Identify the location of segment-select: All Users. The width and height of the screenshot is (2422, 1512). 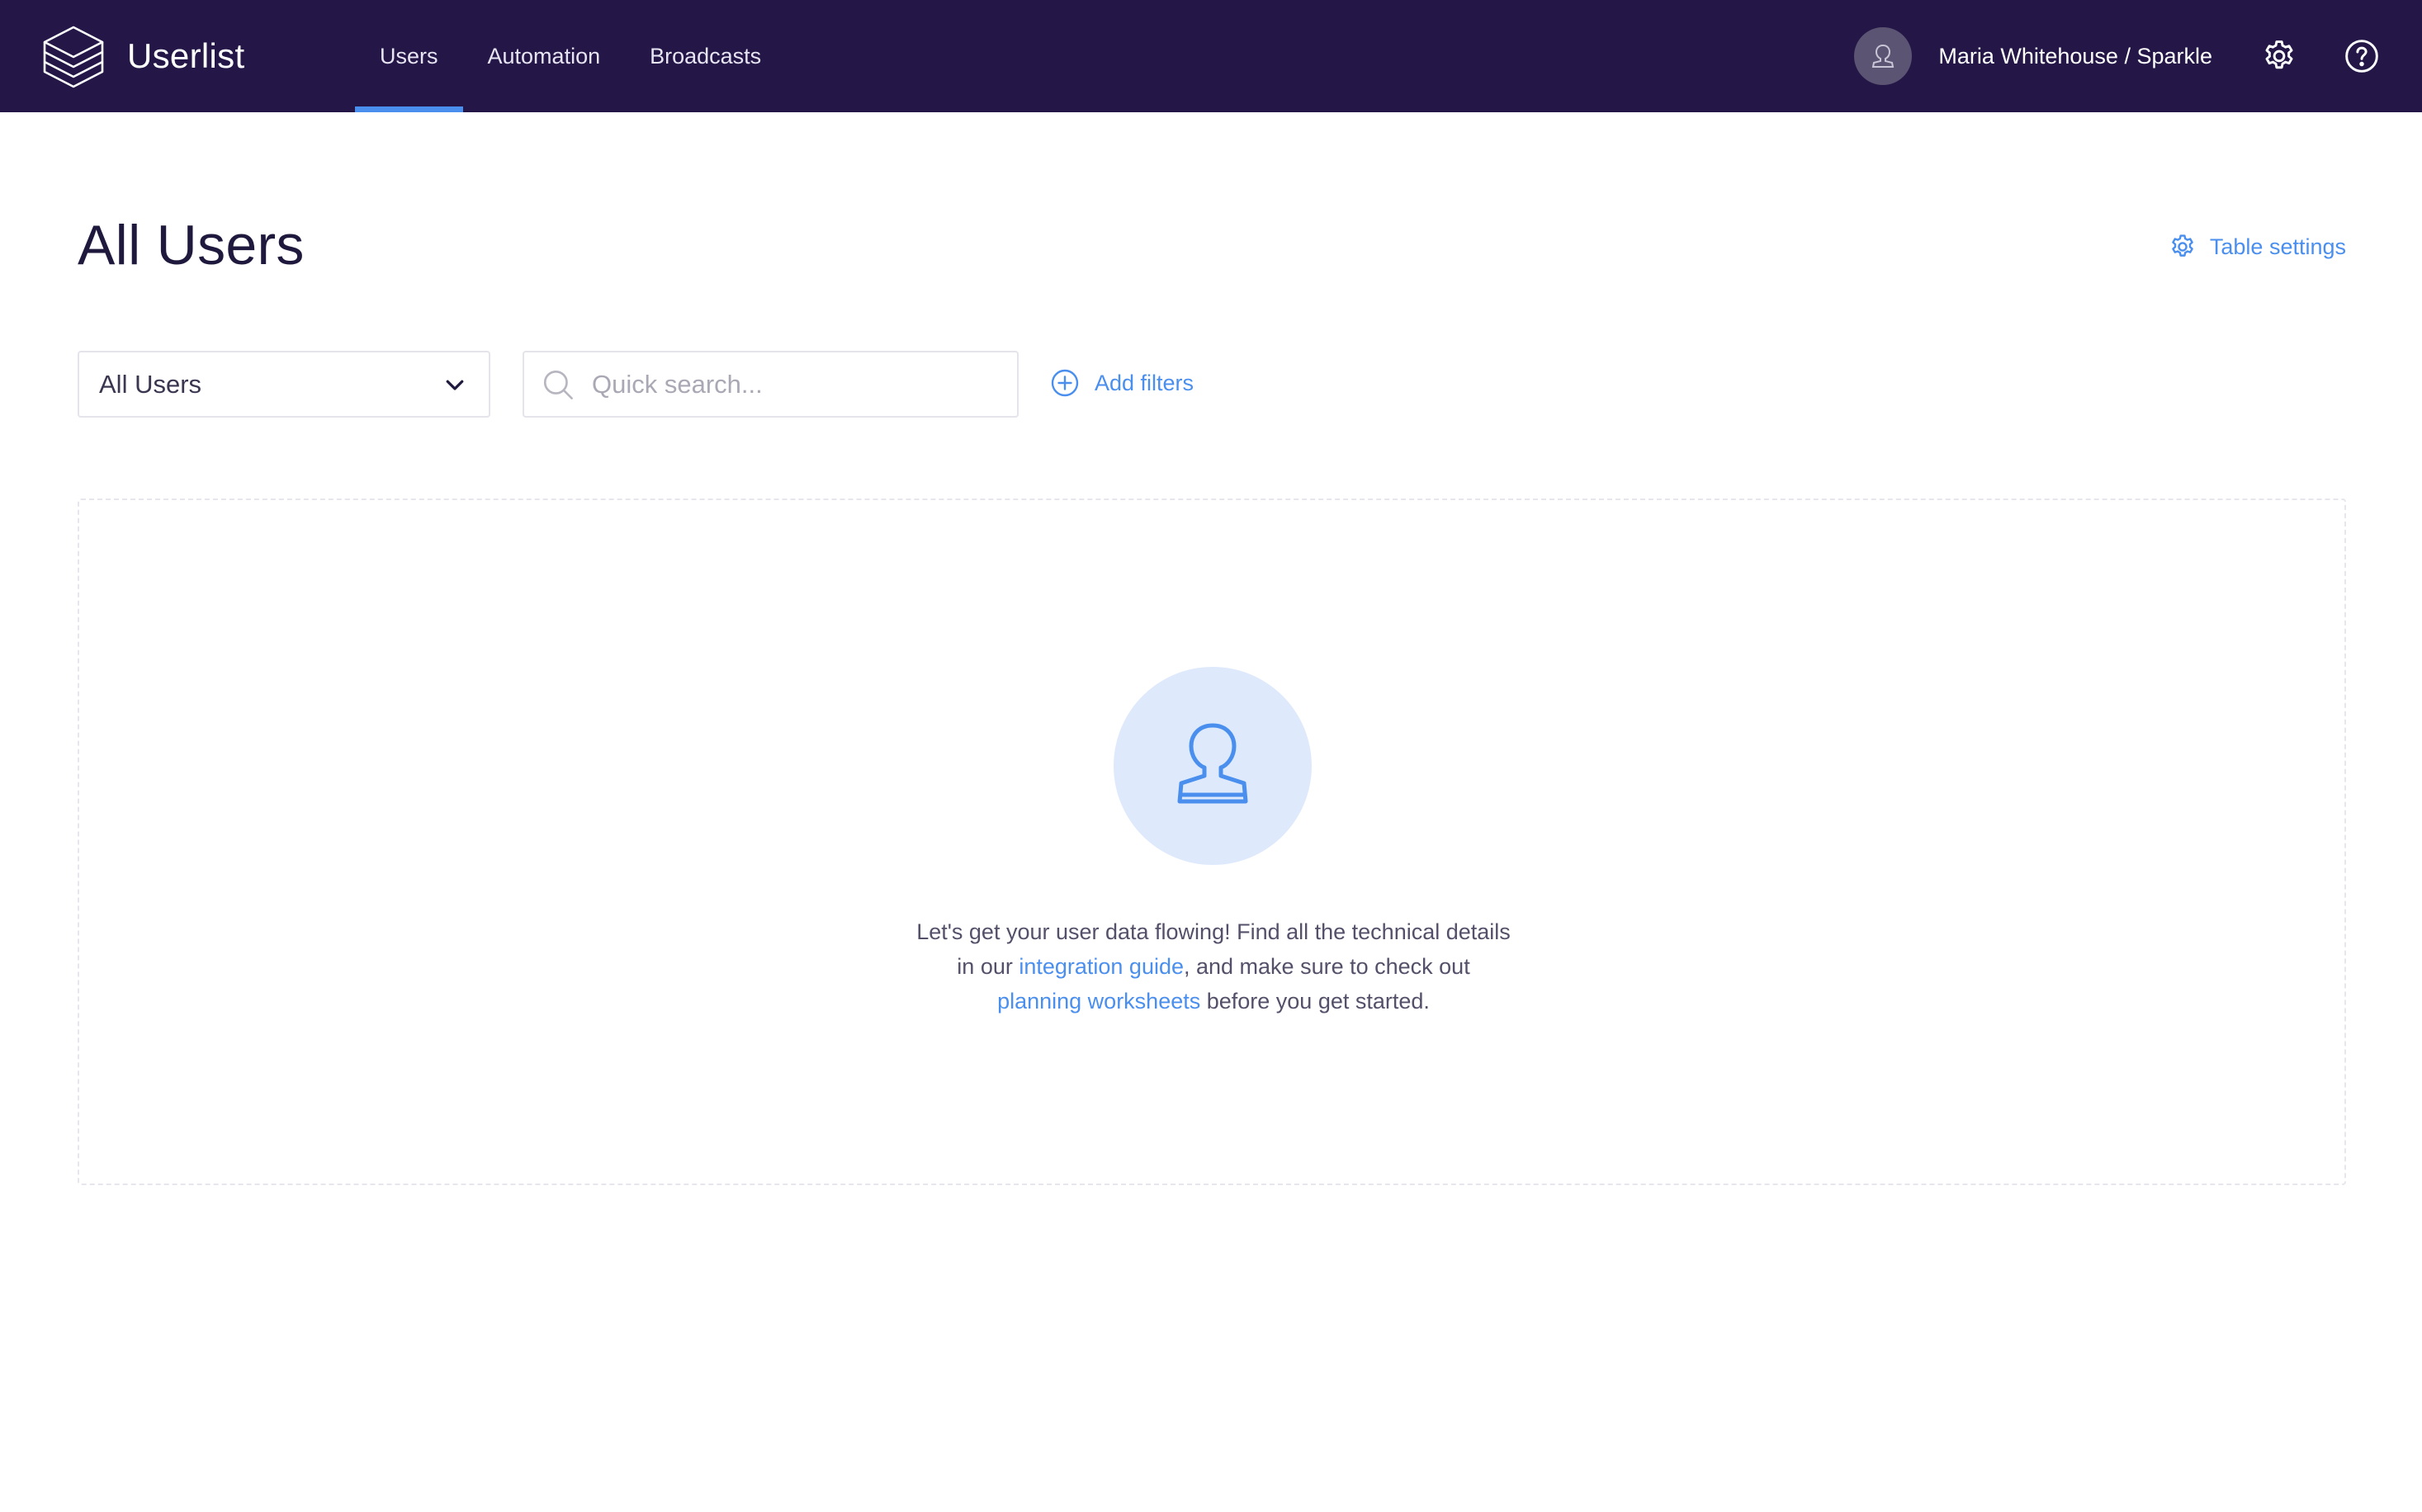
(284, 384).